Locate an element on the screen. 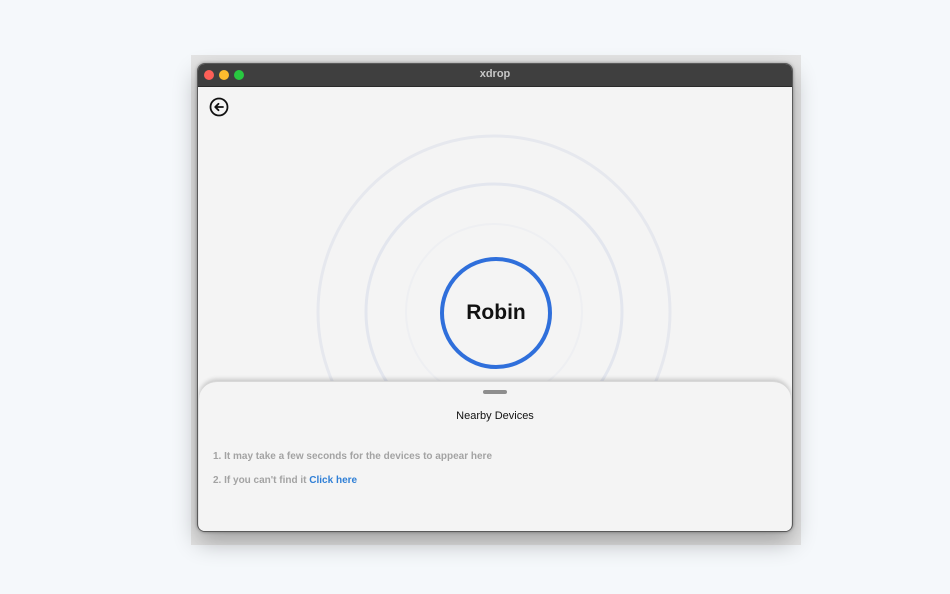  click-here-link: Click here is located at coordinates (333, 480).